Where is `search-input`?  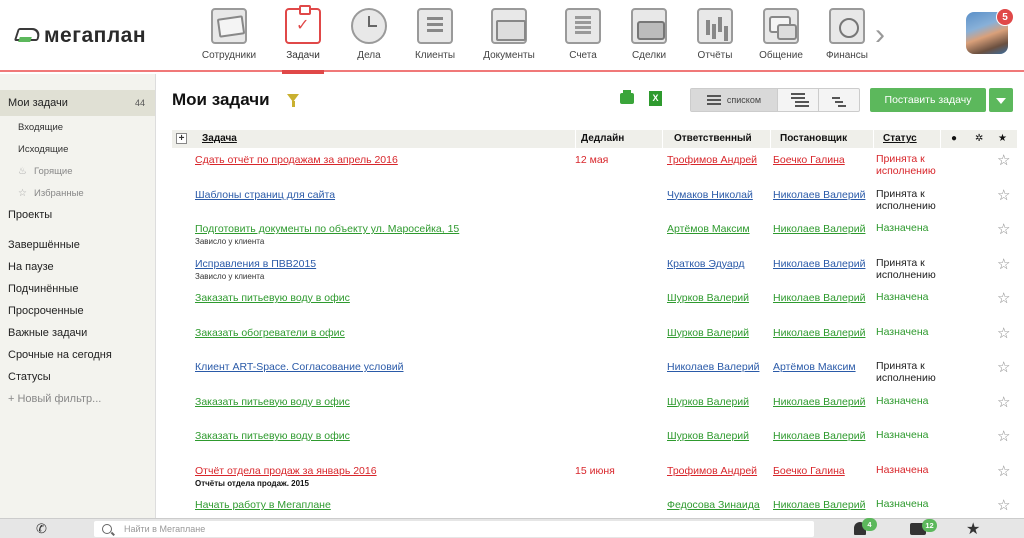 search-input is located at coordinates (424, 529).